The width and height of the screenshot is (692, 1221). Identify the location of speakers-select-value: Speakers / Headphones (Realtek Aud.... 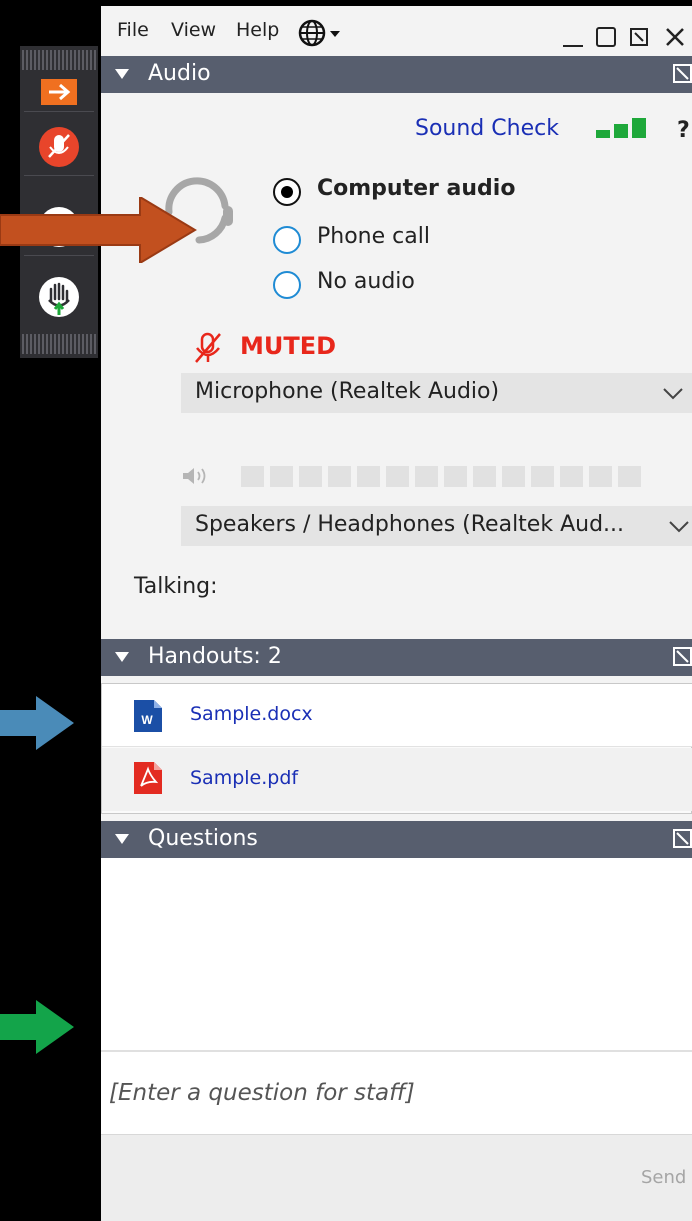
(410, 524).